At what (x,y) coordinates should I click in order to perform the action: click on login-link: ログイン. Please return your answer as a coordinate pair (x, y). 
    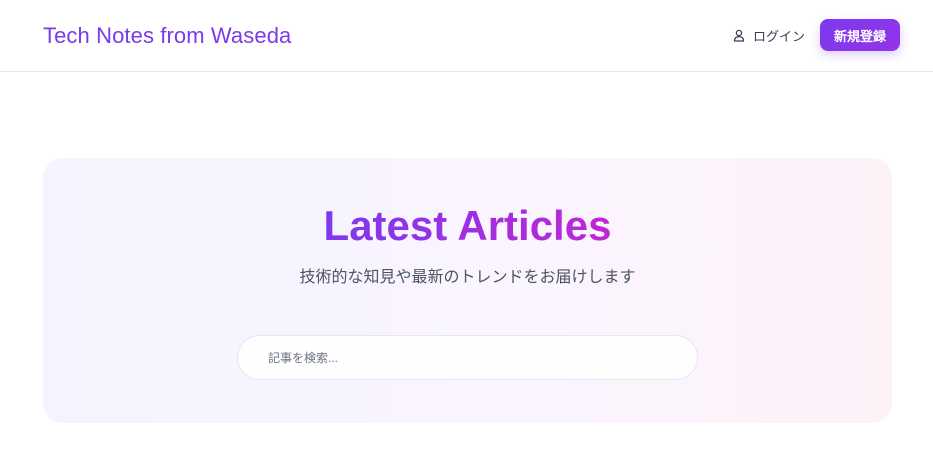
    Looking at the image, I should click on (769, 35).